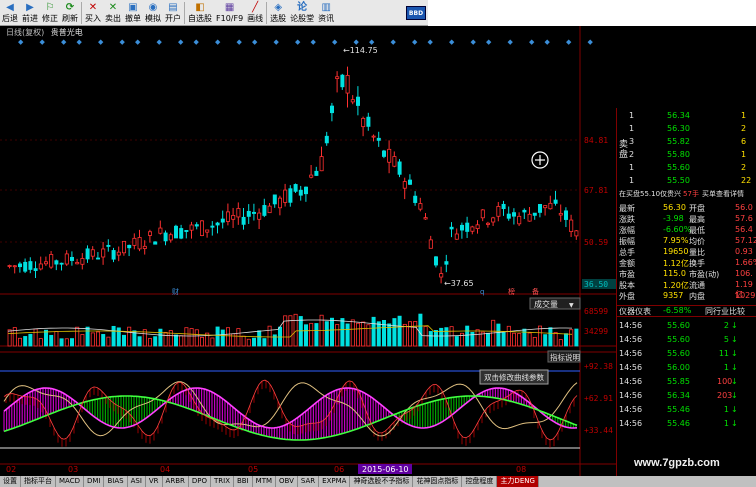  I want to click on stat-value: -3.98, so click(673, 218).